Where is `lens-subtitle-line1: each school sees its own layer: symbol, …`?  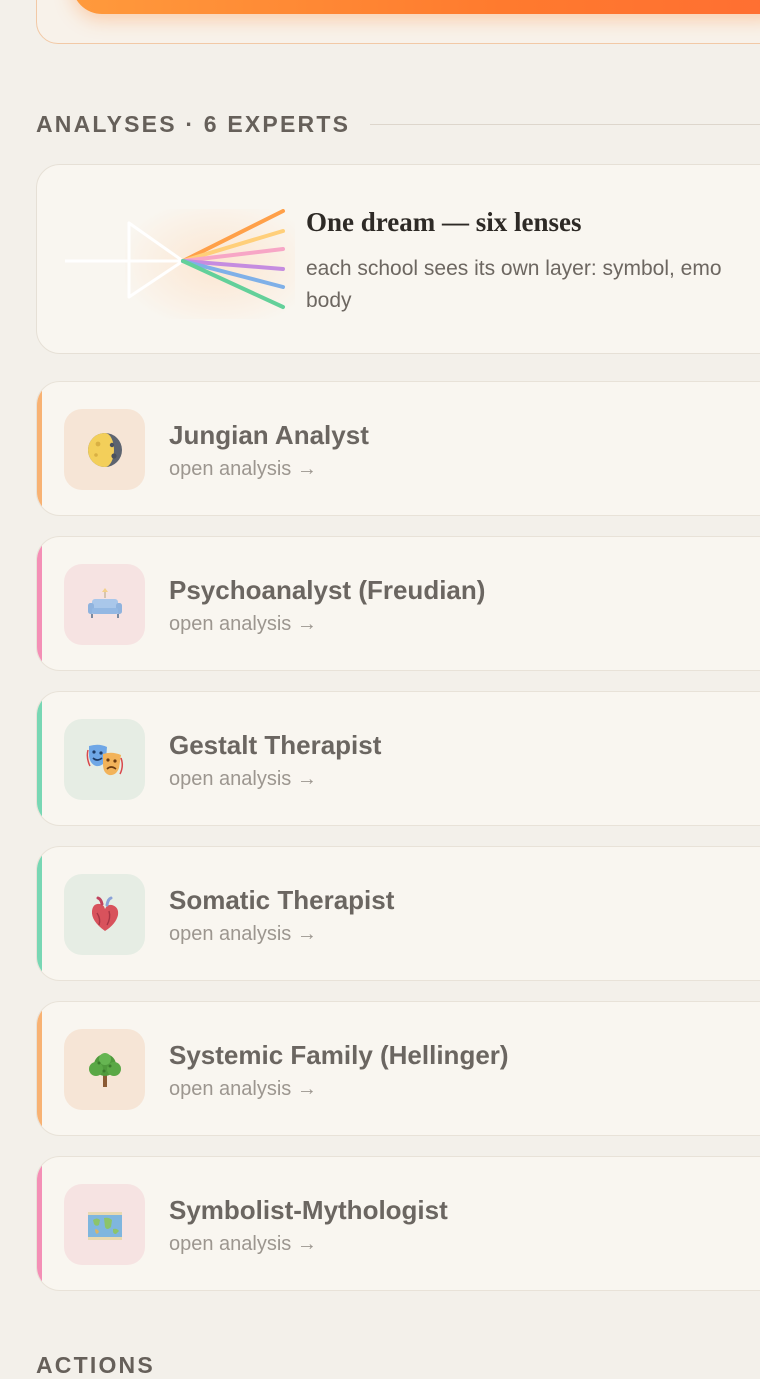
lens-subtitle-line1: each school sees its own layer: symbol, … is located at coordinates (514, 268).